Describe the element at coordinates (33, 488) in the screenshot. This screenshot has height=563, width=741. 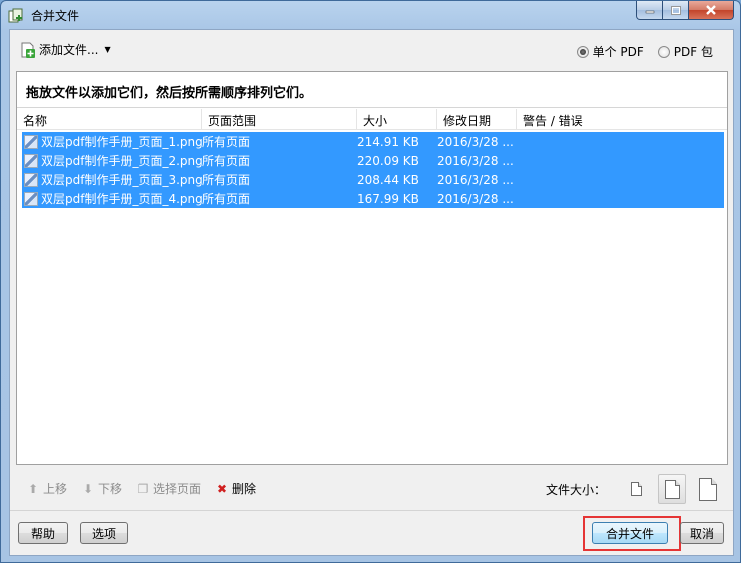
I see `arrow-up-icon: ⬆` at that location.